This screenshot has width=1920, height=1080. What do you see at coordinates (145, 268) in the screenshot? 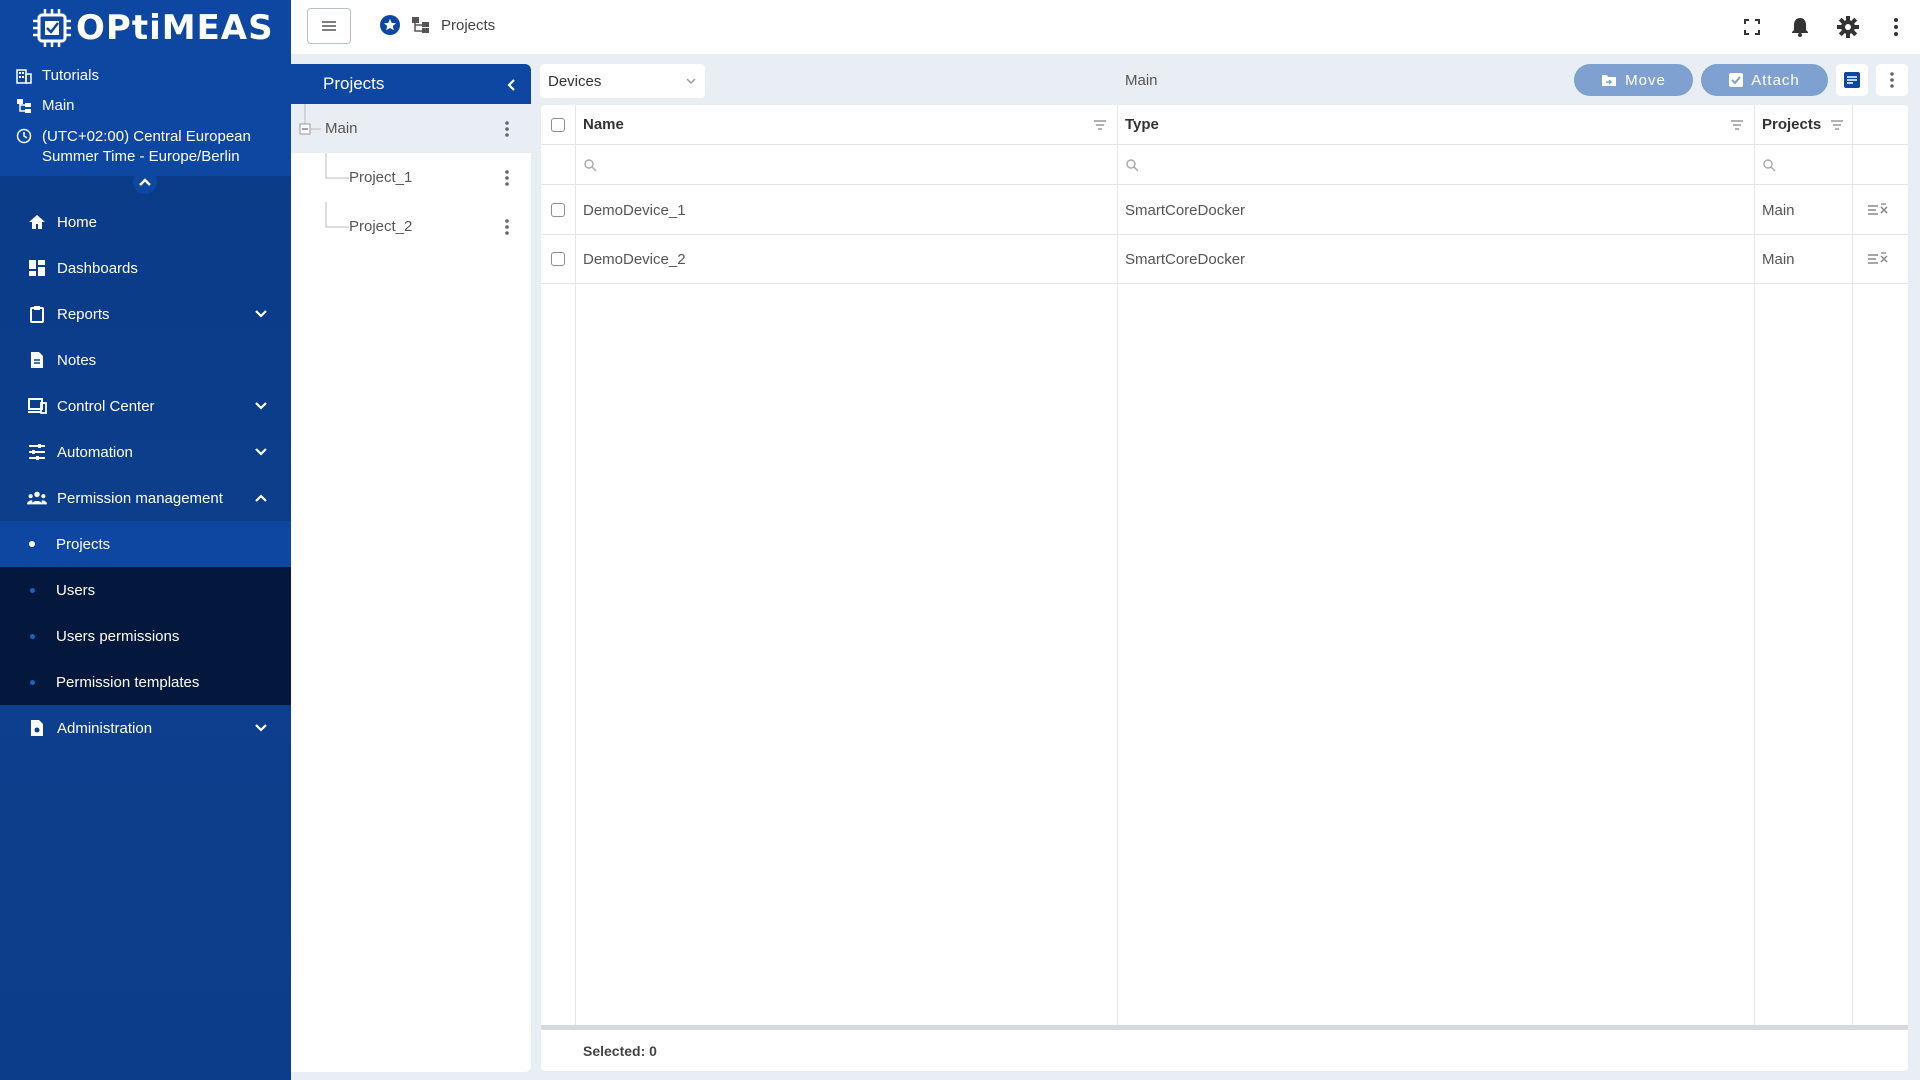
I see `nav-dashboards: Dashboards` at bounding box center [145, 268].